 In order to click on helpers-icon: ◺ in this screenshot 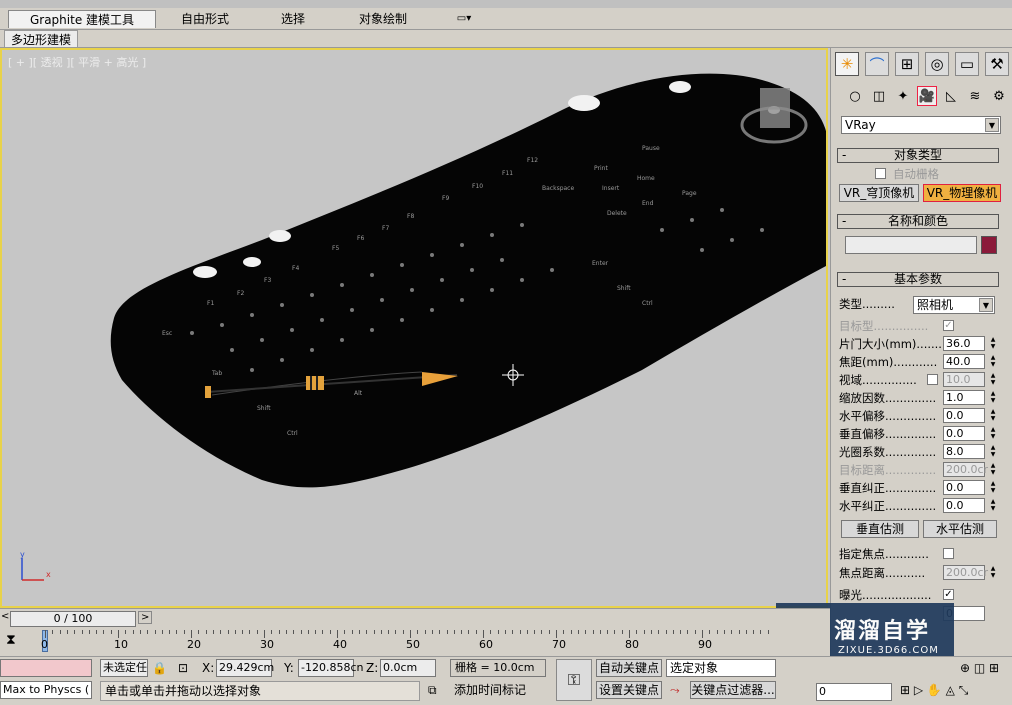, I will do `click(951, 96)`.